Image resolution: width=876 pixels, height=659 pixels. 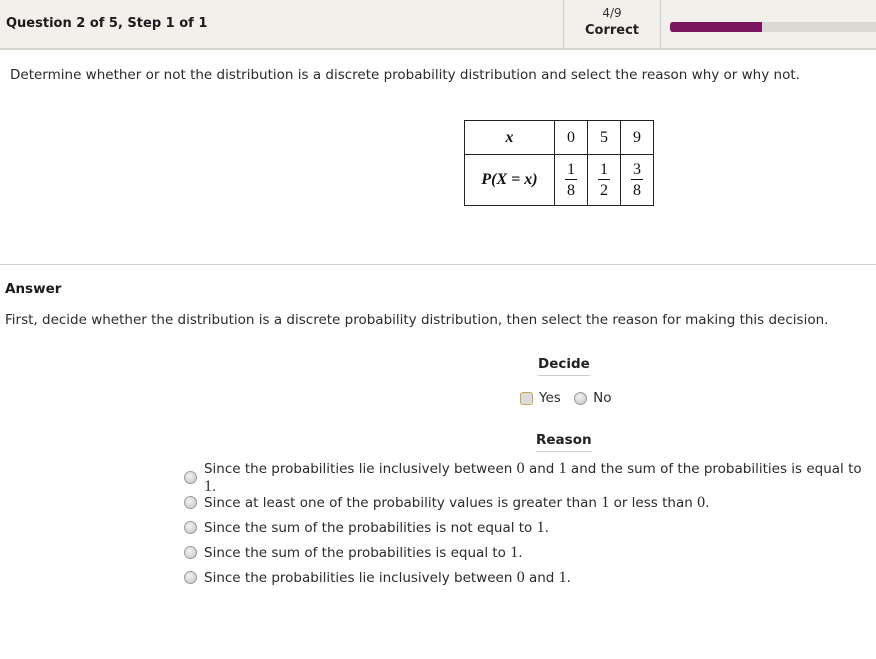 I want to click on score-fraction: 4/9, so click(x=612, y=13).